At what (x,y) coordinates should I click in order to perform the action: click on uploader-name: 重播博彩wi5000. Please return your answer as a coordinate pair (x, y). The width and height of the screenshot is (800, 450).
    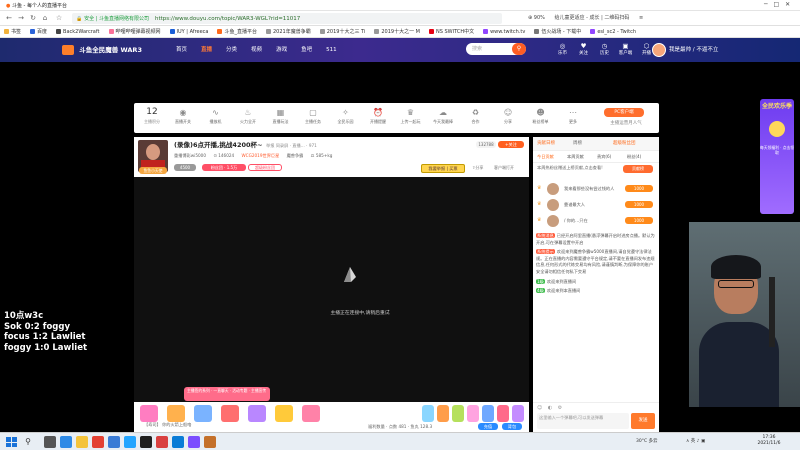
    Looking at the image, I should click on (190, 155).